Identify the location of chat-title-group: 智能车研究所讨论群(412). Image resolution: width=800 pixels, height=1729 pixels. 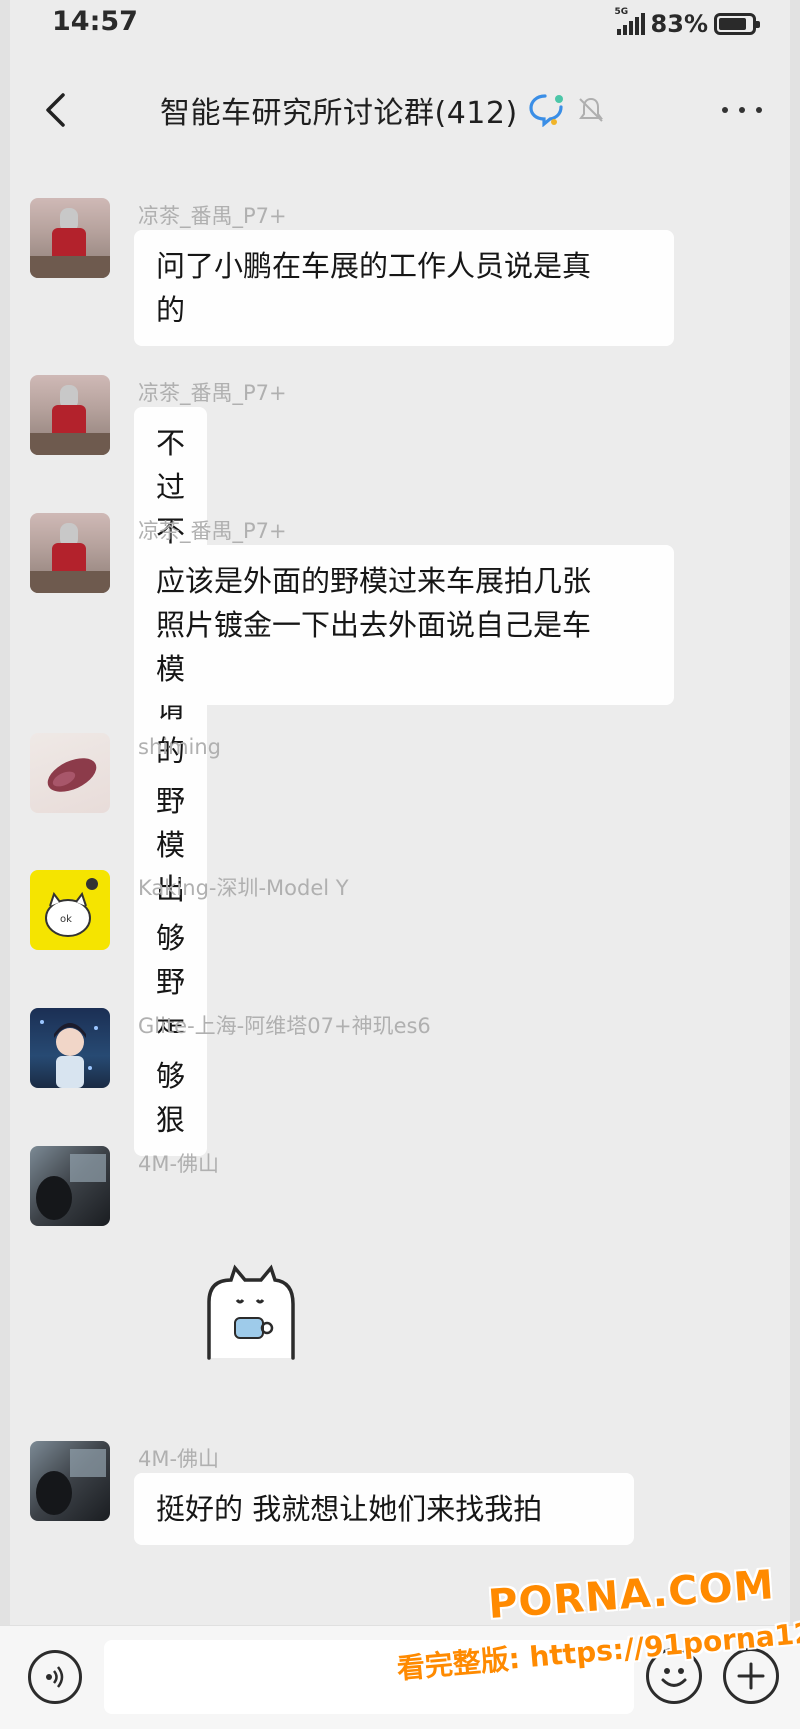
(383, 110).